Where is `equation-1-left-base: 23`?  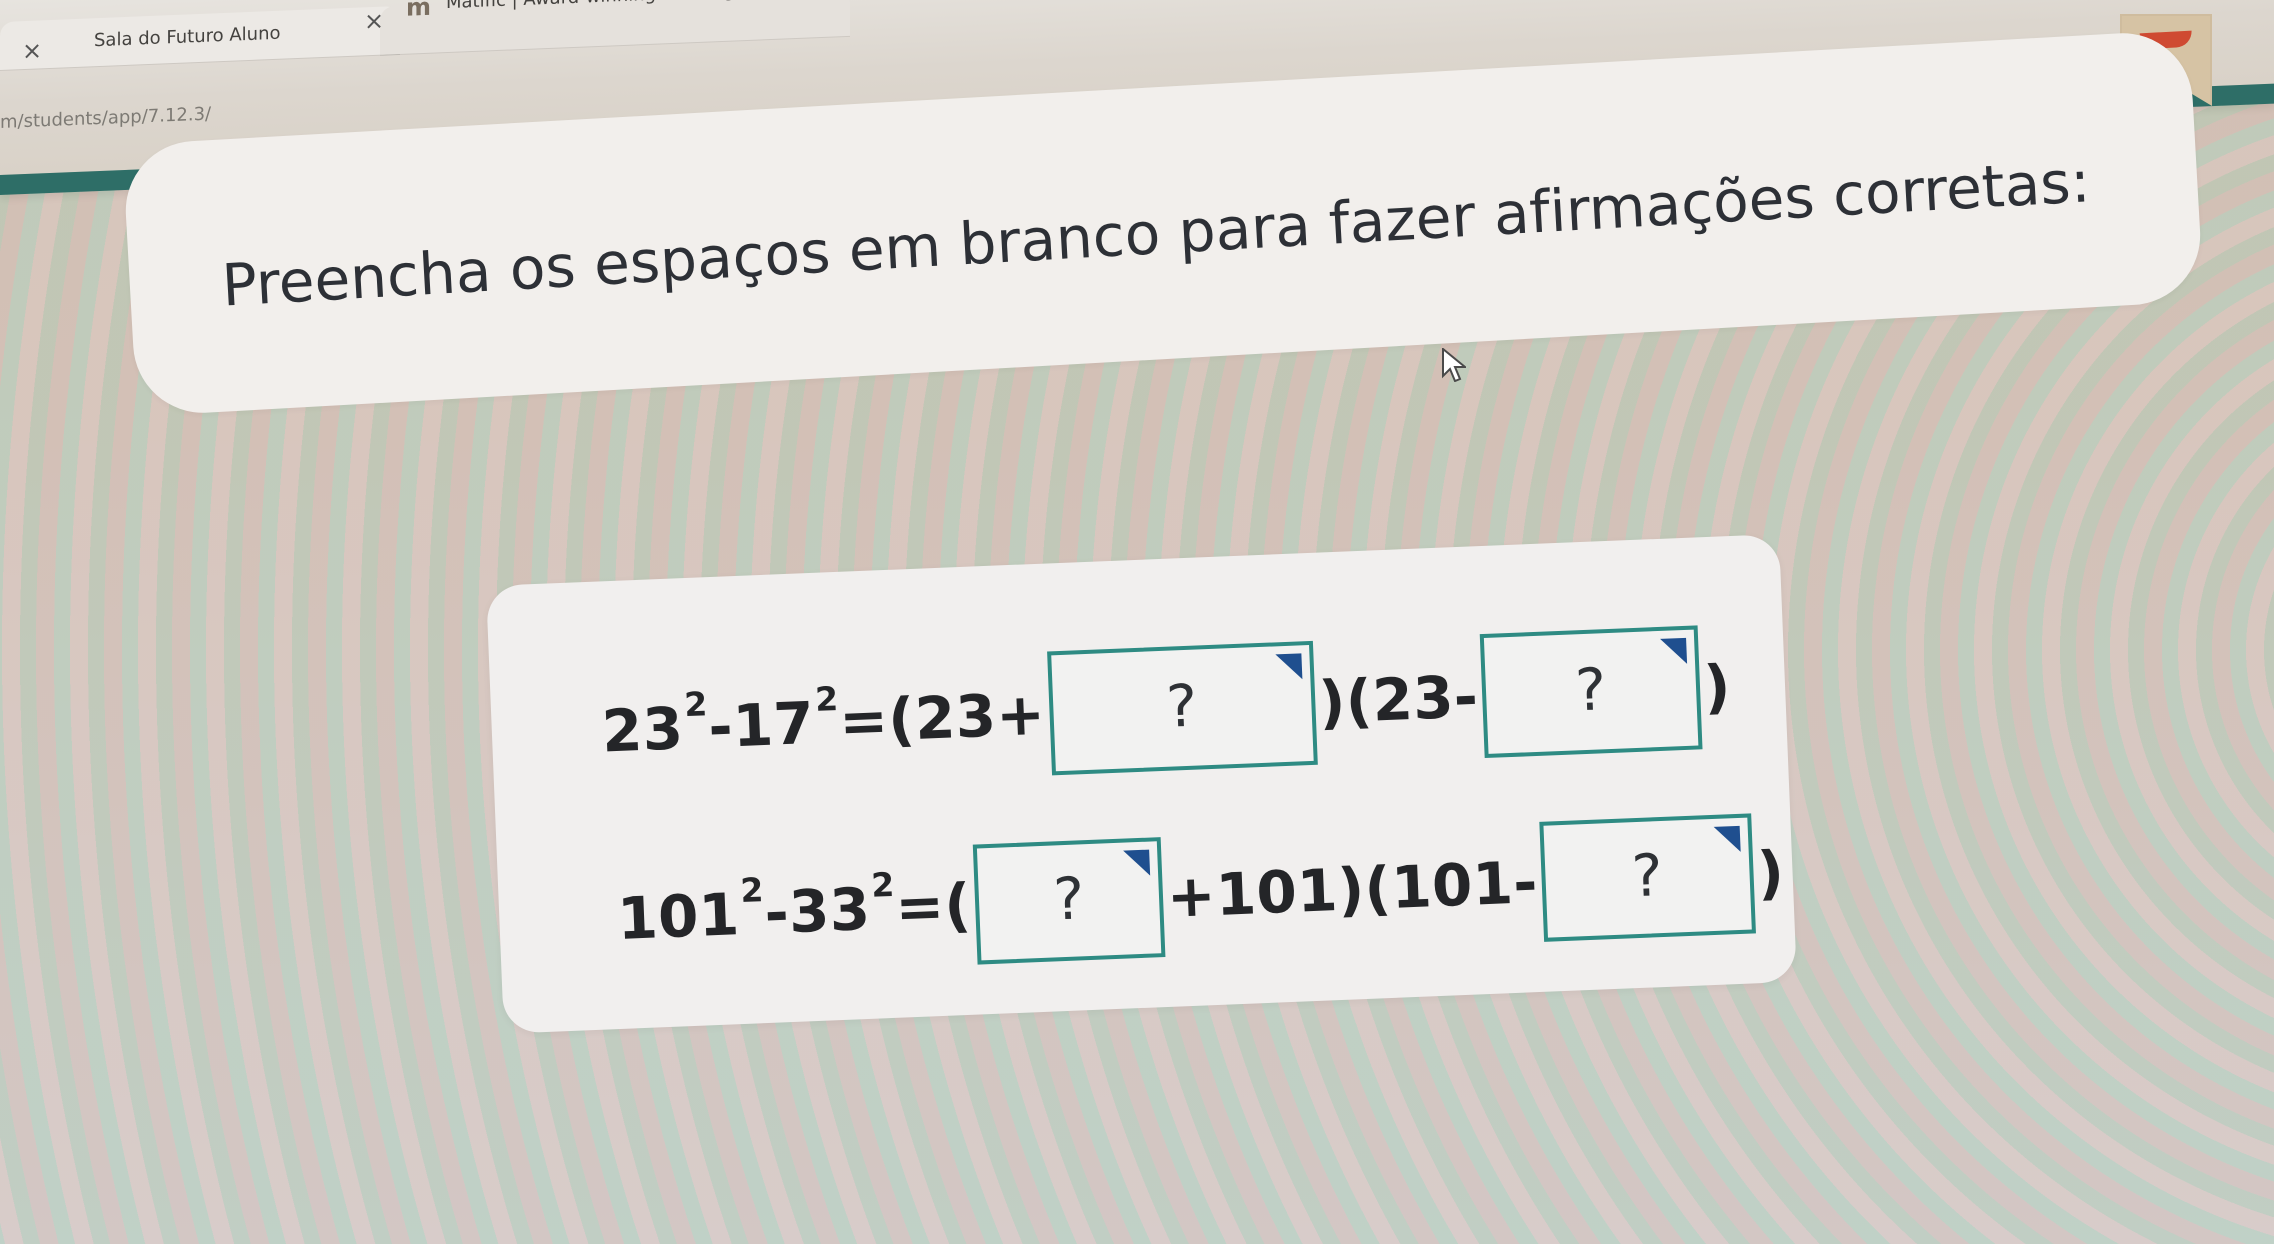 equation-1-left-base: 23 is located at coordinates (642, 730).